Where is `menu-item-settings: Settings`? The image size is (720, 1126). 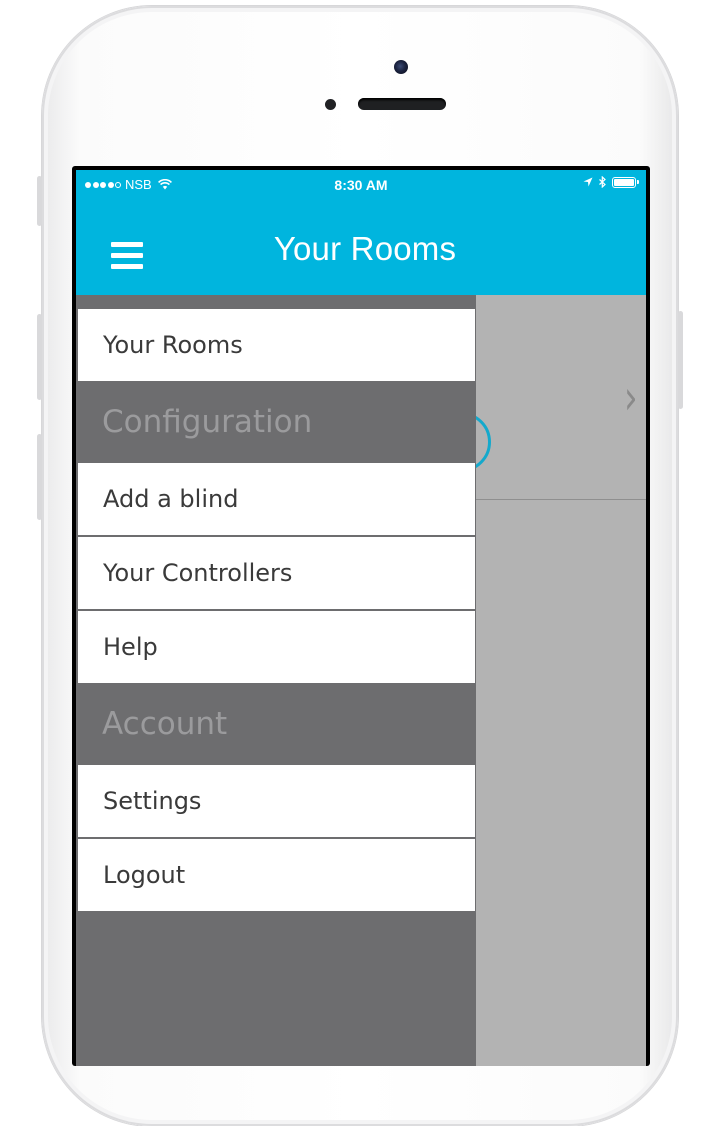
menu-item-settings: Settings is located at coordinates (276, 801).